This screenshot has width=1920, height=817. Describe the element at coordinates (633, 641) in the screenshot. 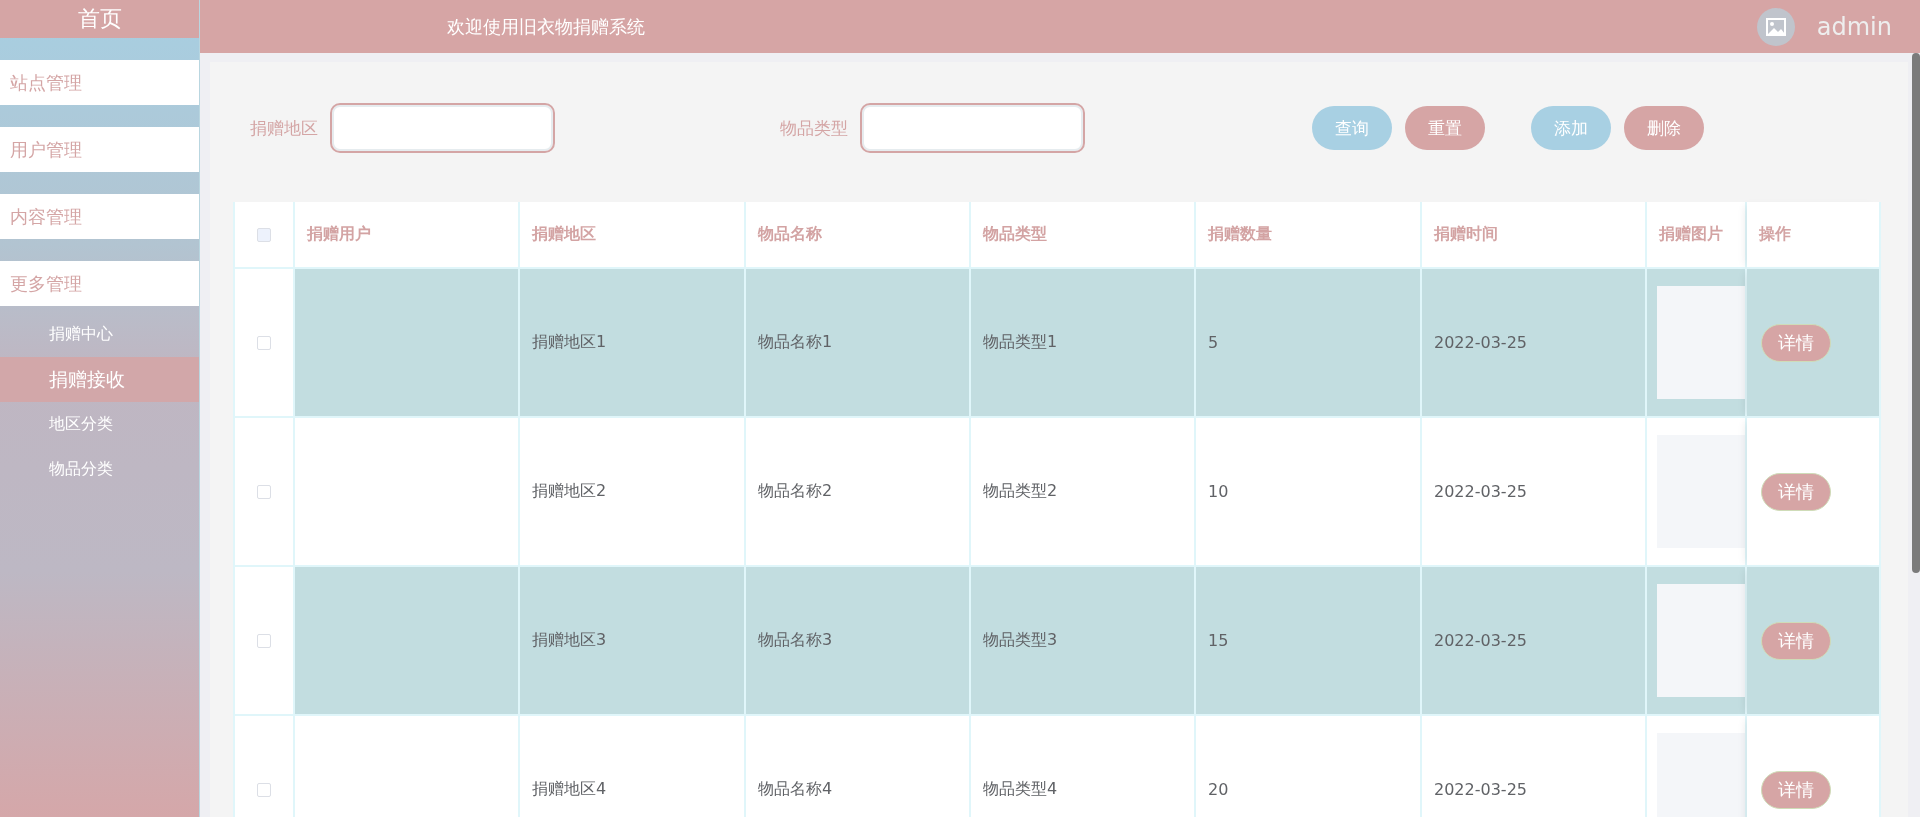

I see `table-cell: 捐赠地区3` at that location.